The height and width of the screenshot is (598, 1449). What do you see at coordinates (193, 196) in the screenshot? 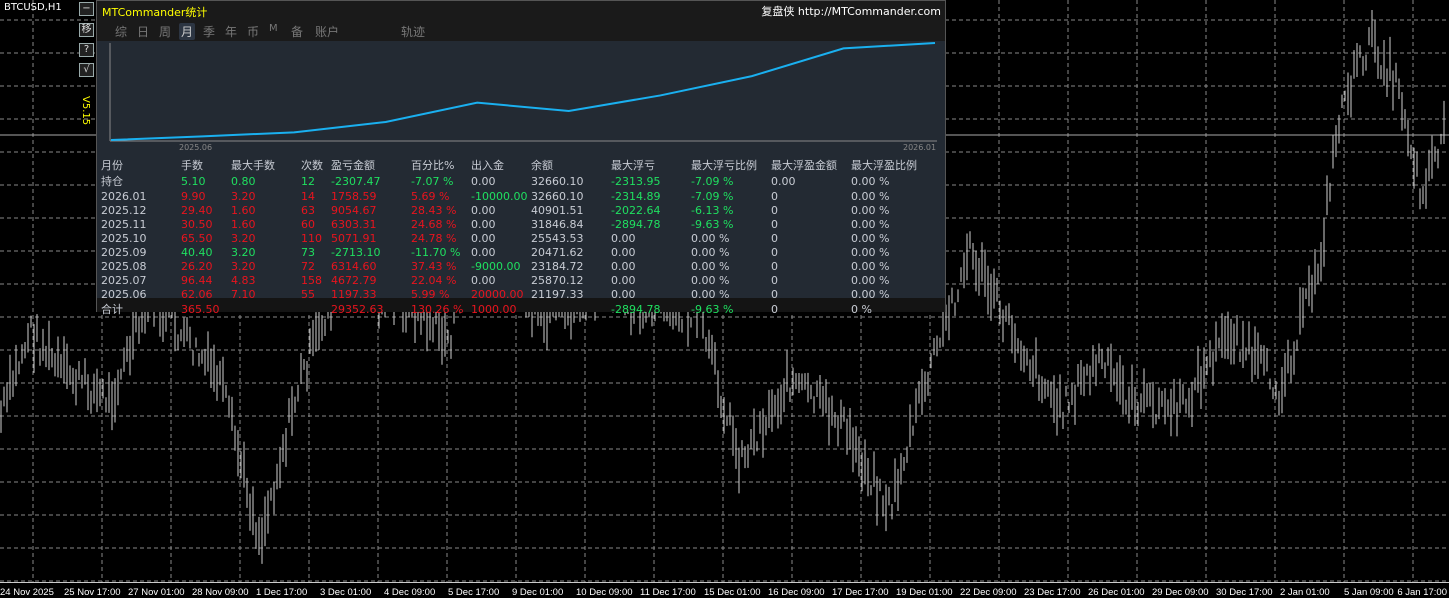
I see `cell: 9.90` at bounding box center [193, 196].